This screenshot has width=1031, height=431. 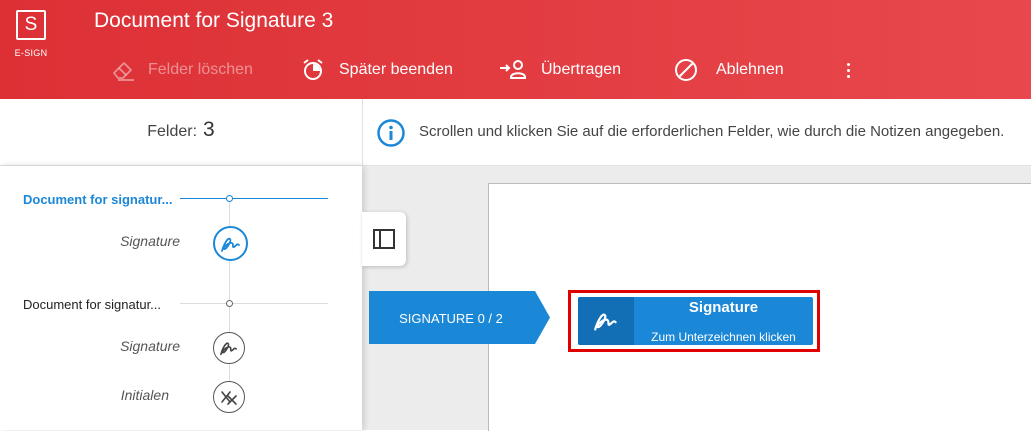 What do you see at coordinates (451, 318) in the screenshot?
I see `signature-progress-label: SIGNATURE 0 / 2` at bounding box center [451, 318].